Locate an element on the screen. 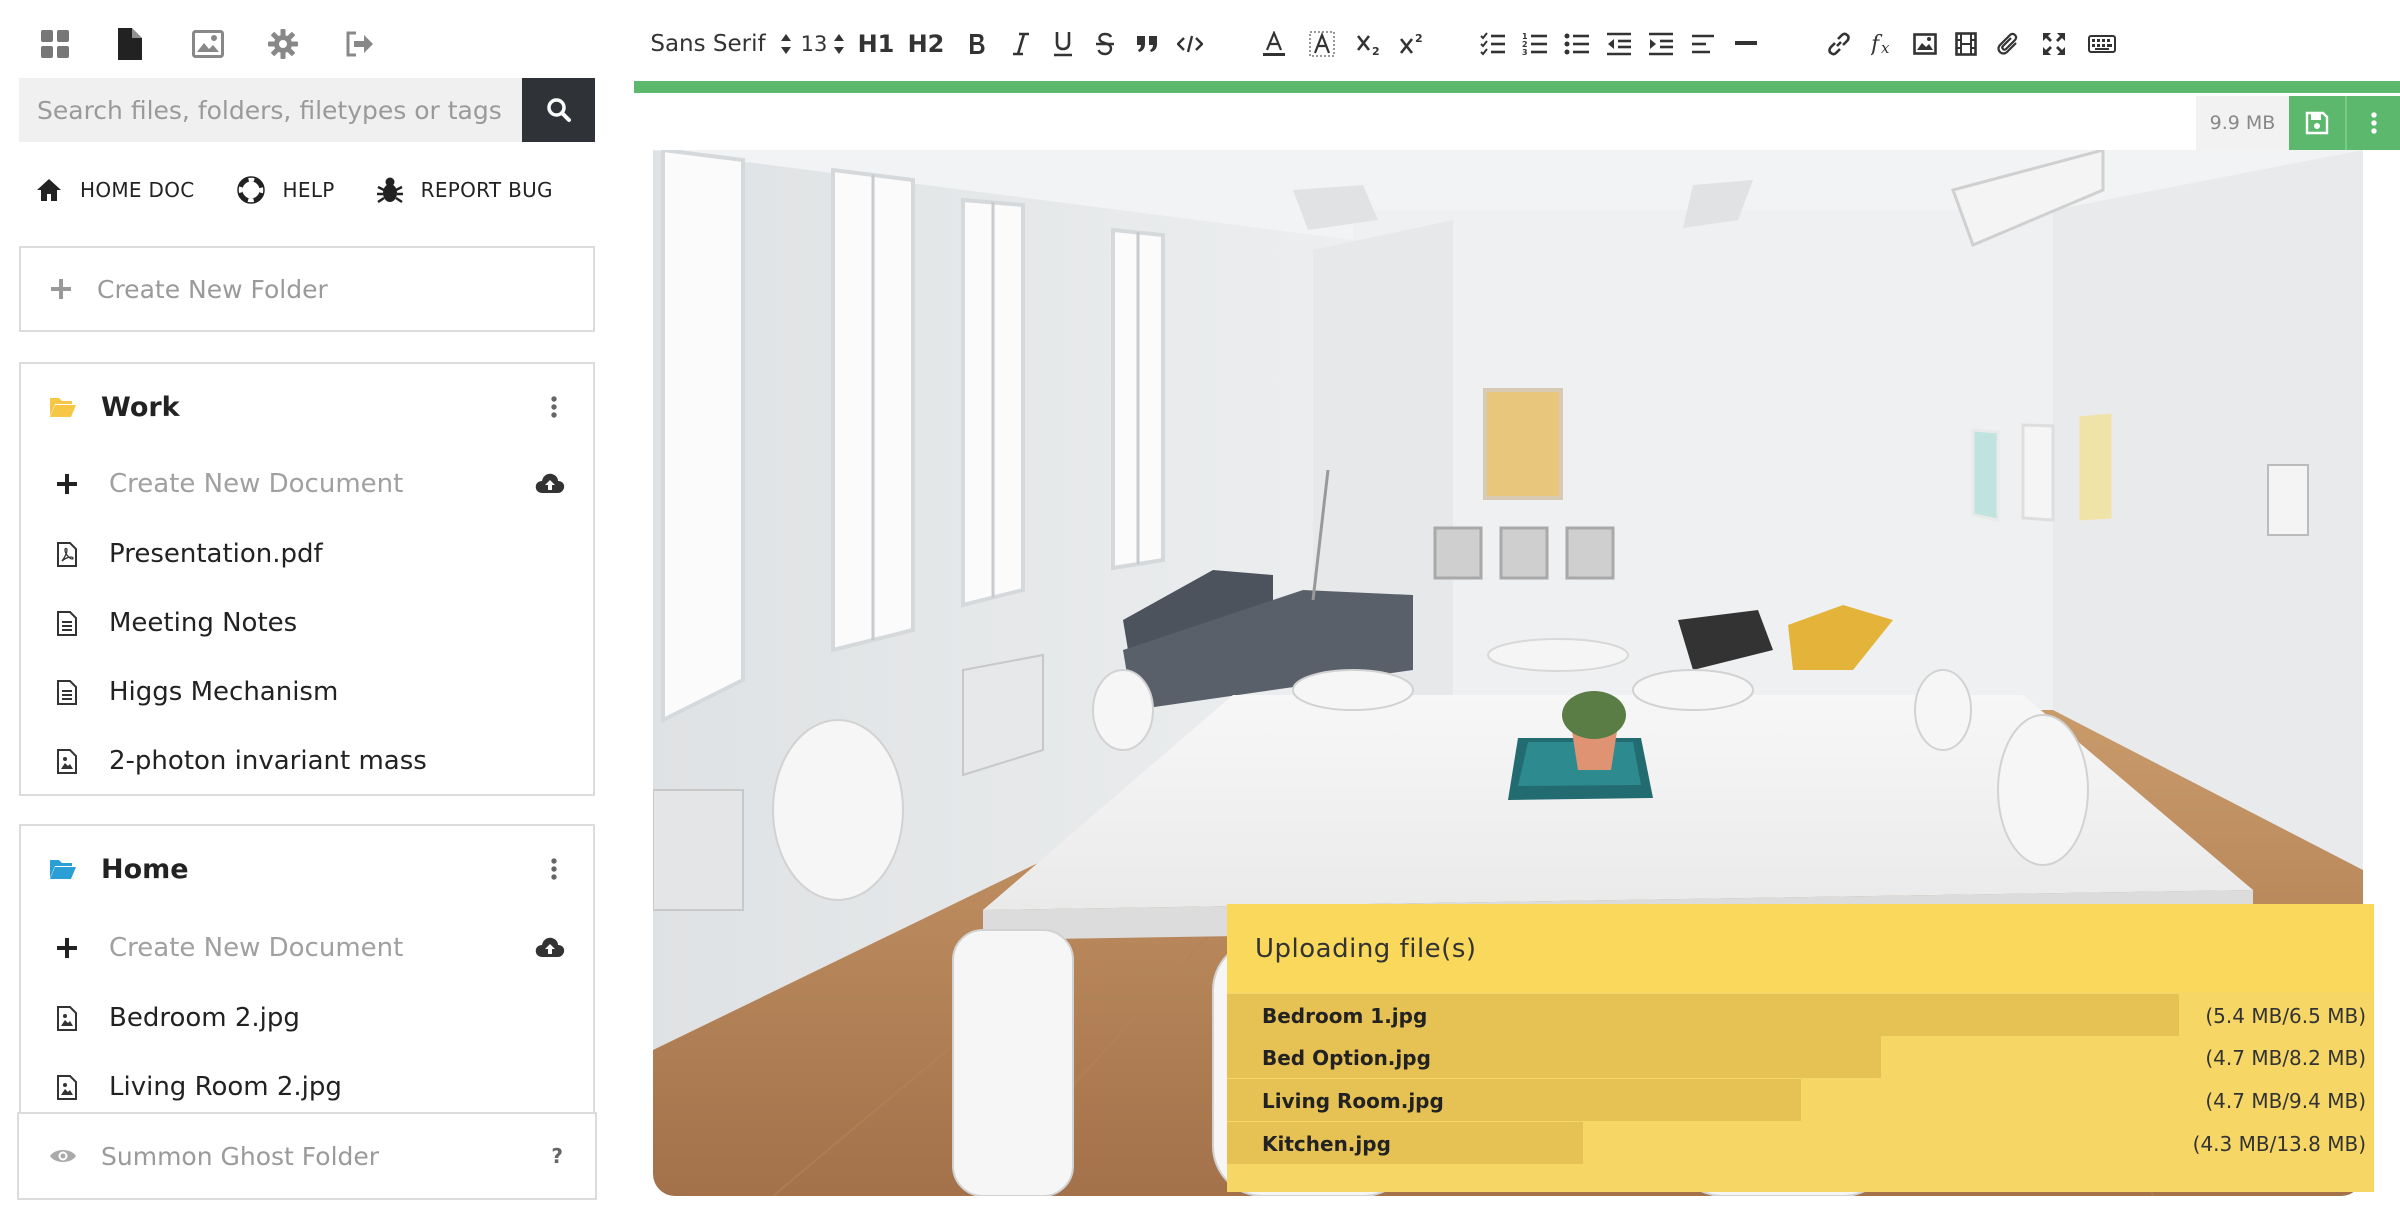 The image size is (2400, 1219). upload-panel-header: Uploading file(s) is located at coordinates (1800, 948).